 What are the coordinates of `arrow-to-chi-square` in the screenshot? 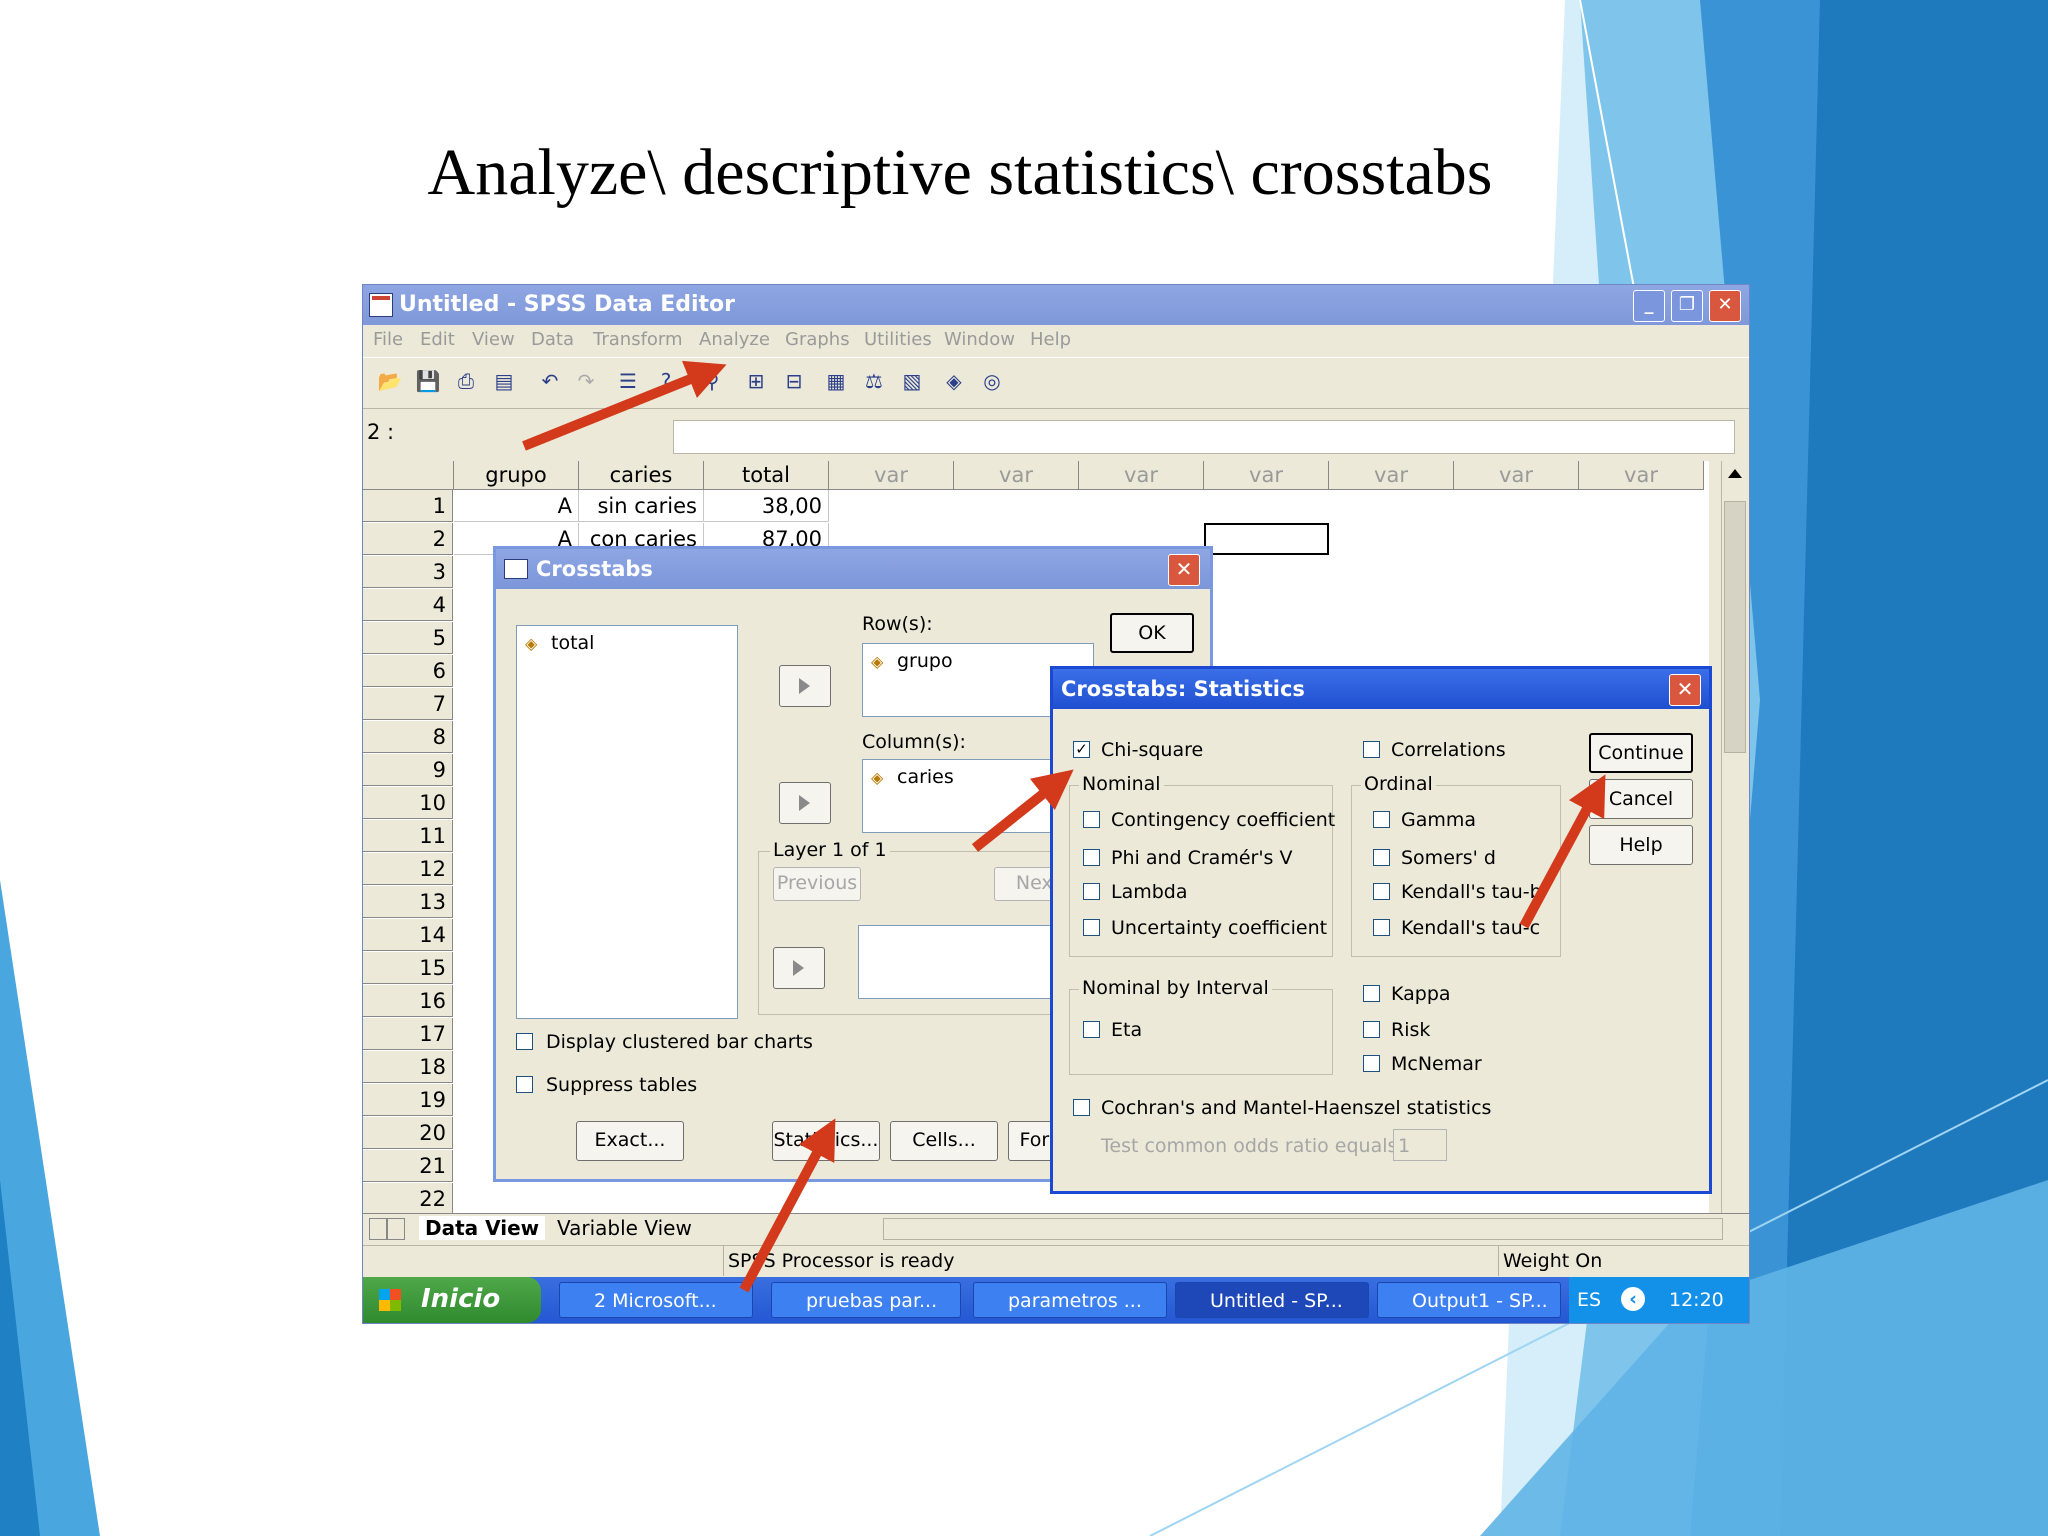 It's located at (1022, 810).